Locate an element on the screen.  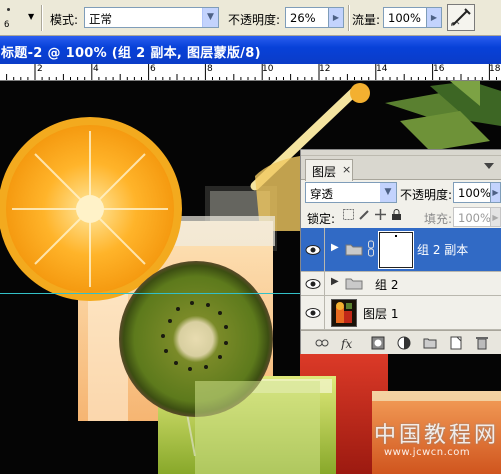
layer-mask-thumbnail is located at coordinates (396, 250).